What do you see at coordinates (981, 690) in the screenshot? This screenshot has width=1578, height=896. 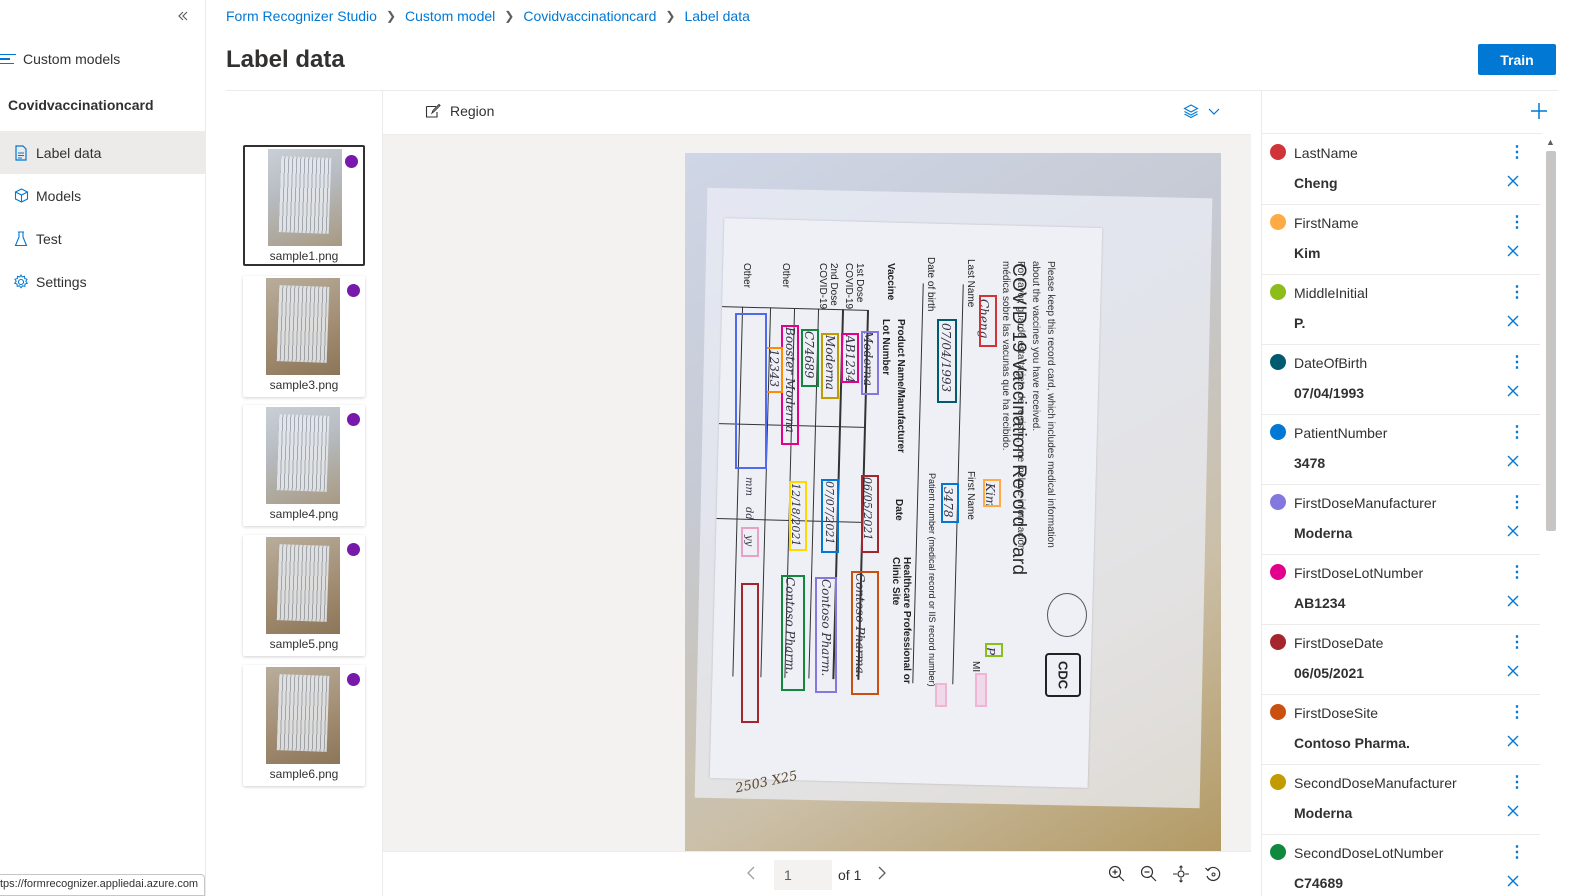 I see `label-box-mi-extra` at bounding box center [981, 690].